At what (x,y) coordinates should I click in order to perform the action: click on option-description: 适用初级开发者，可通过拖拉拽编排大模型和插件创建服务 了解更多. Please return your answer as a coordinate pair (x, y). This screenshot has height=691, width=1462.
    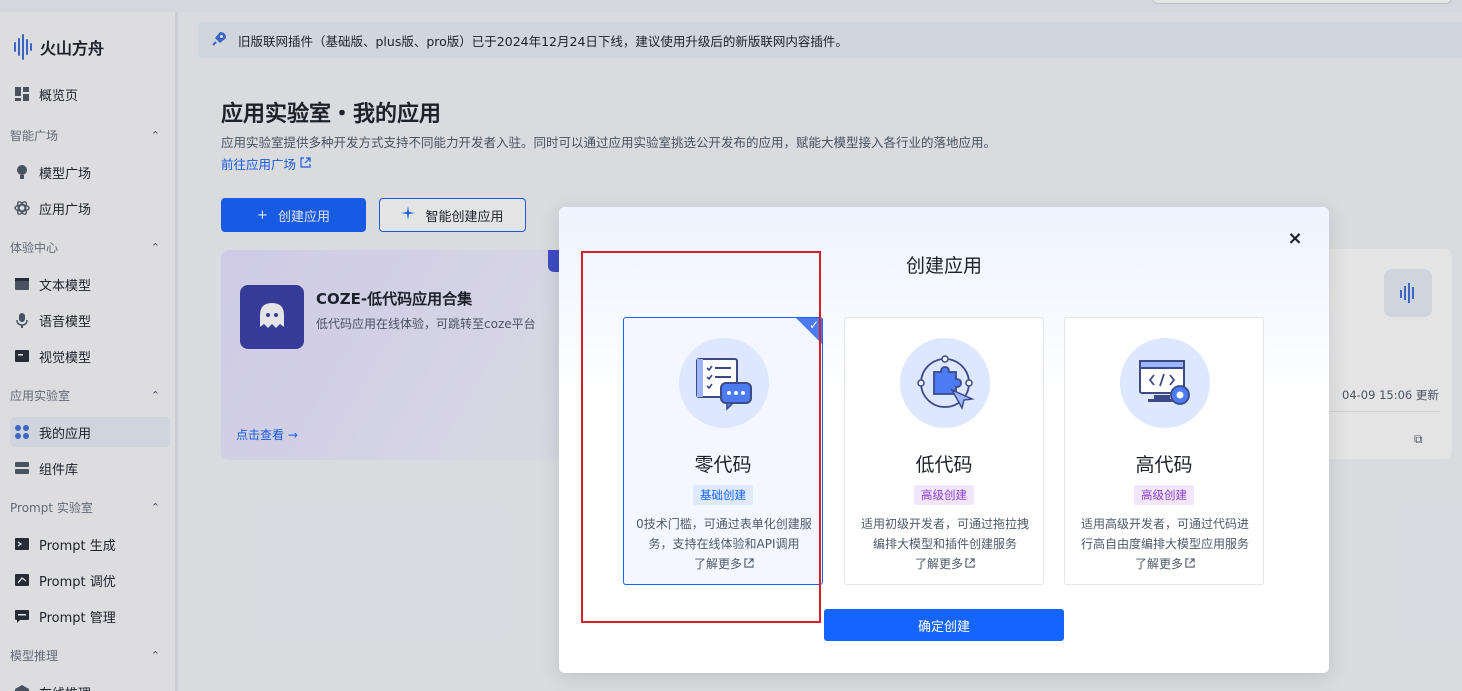
    Looking at the image, I should click on (945, 544).